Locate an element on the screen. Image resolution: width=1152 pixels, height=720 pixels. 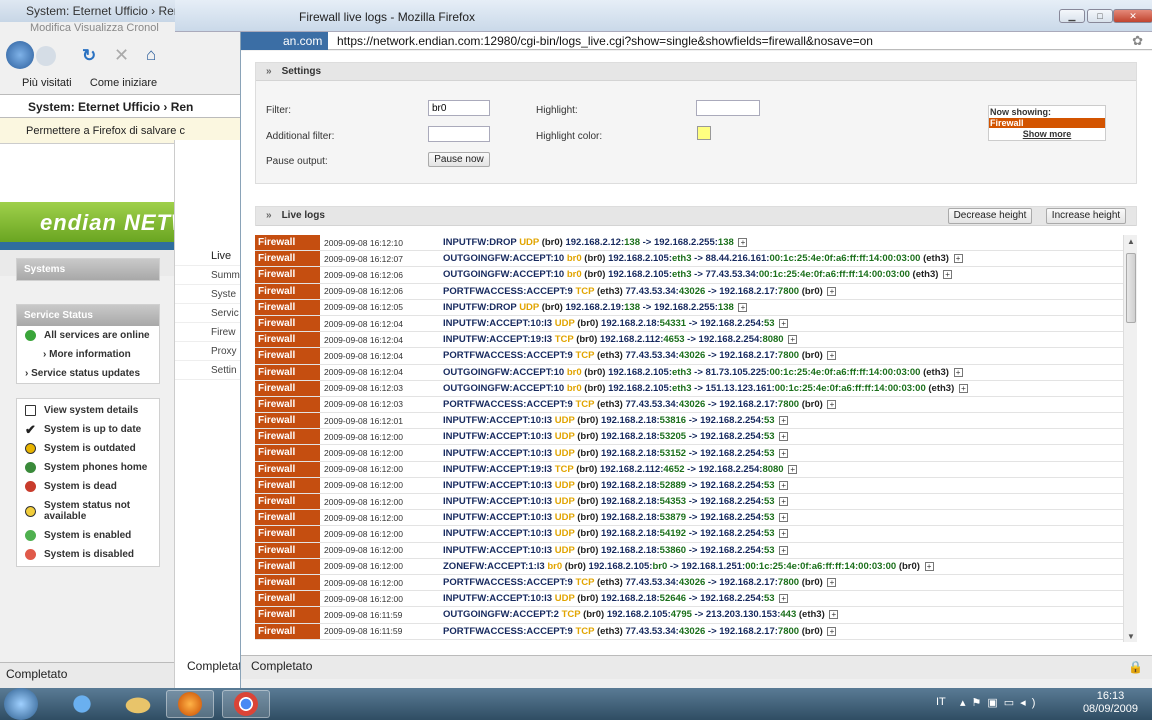
log-from-port: 52646 is located at coordinates (673, 599).